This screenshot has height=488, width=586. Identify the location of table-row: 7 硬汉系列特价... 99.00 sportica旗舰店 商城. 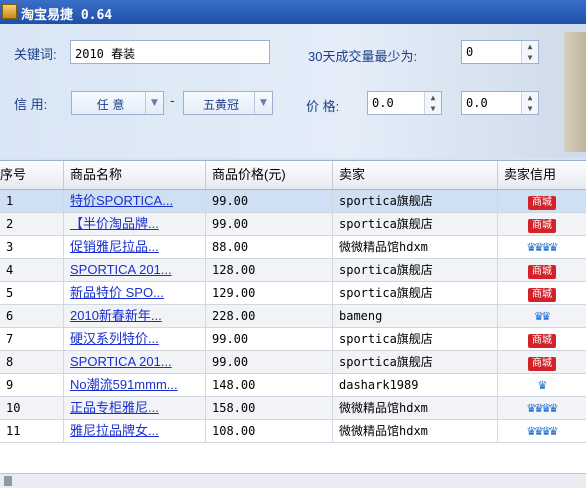
(293, 339).